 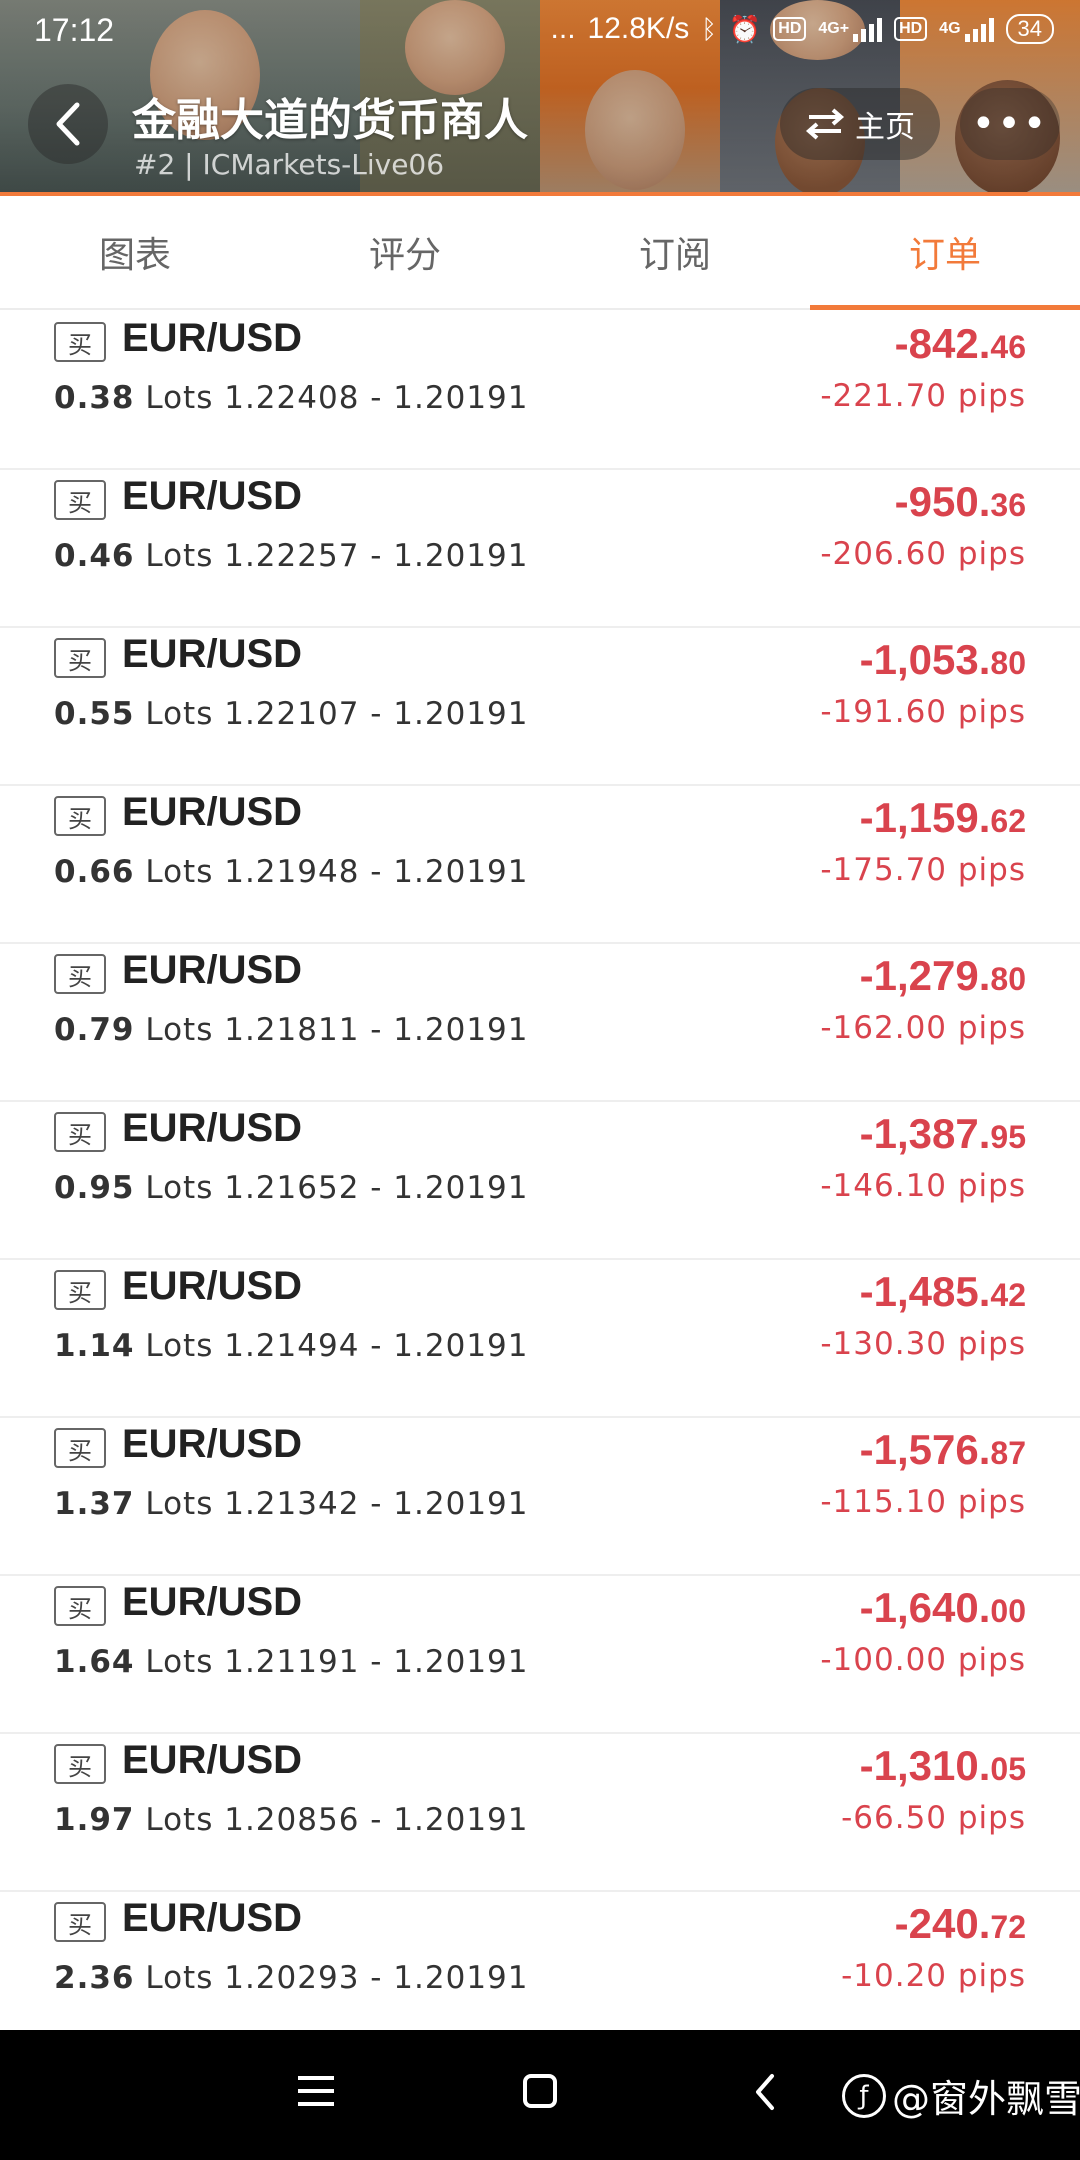 What do you see at coordinates (291, 1188) in the screenshot?
I see `order-details: 0.95 Lots 1.21652 - 1.20191` at bounding box center [291, 1188].